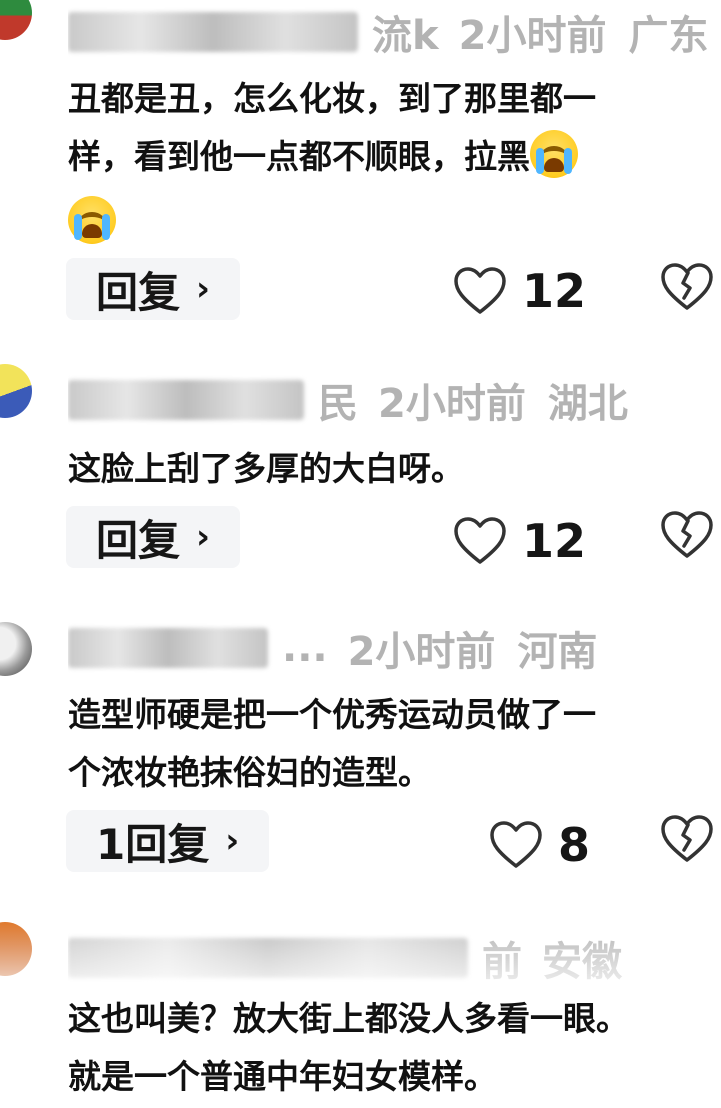  Describe the element at coordinates (390, 219) in the screenshot. I see `comment-emoji-line` at that location.